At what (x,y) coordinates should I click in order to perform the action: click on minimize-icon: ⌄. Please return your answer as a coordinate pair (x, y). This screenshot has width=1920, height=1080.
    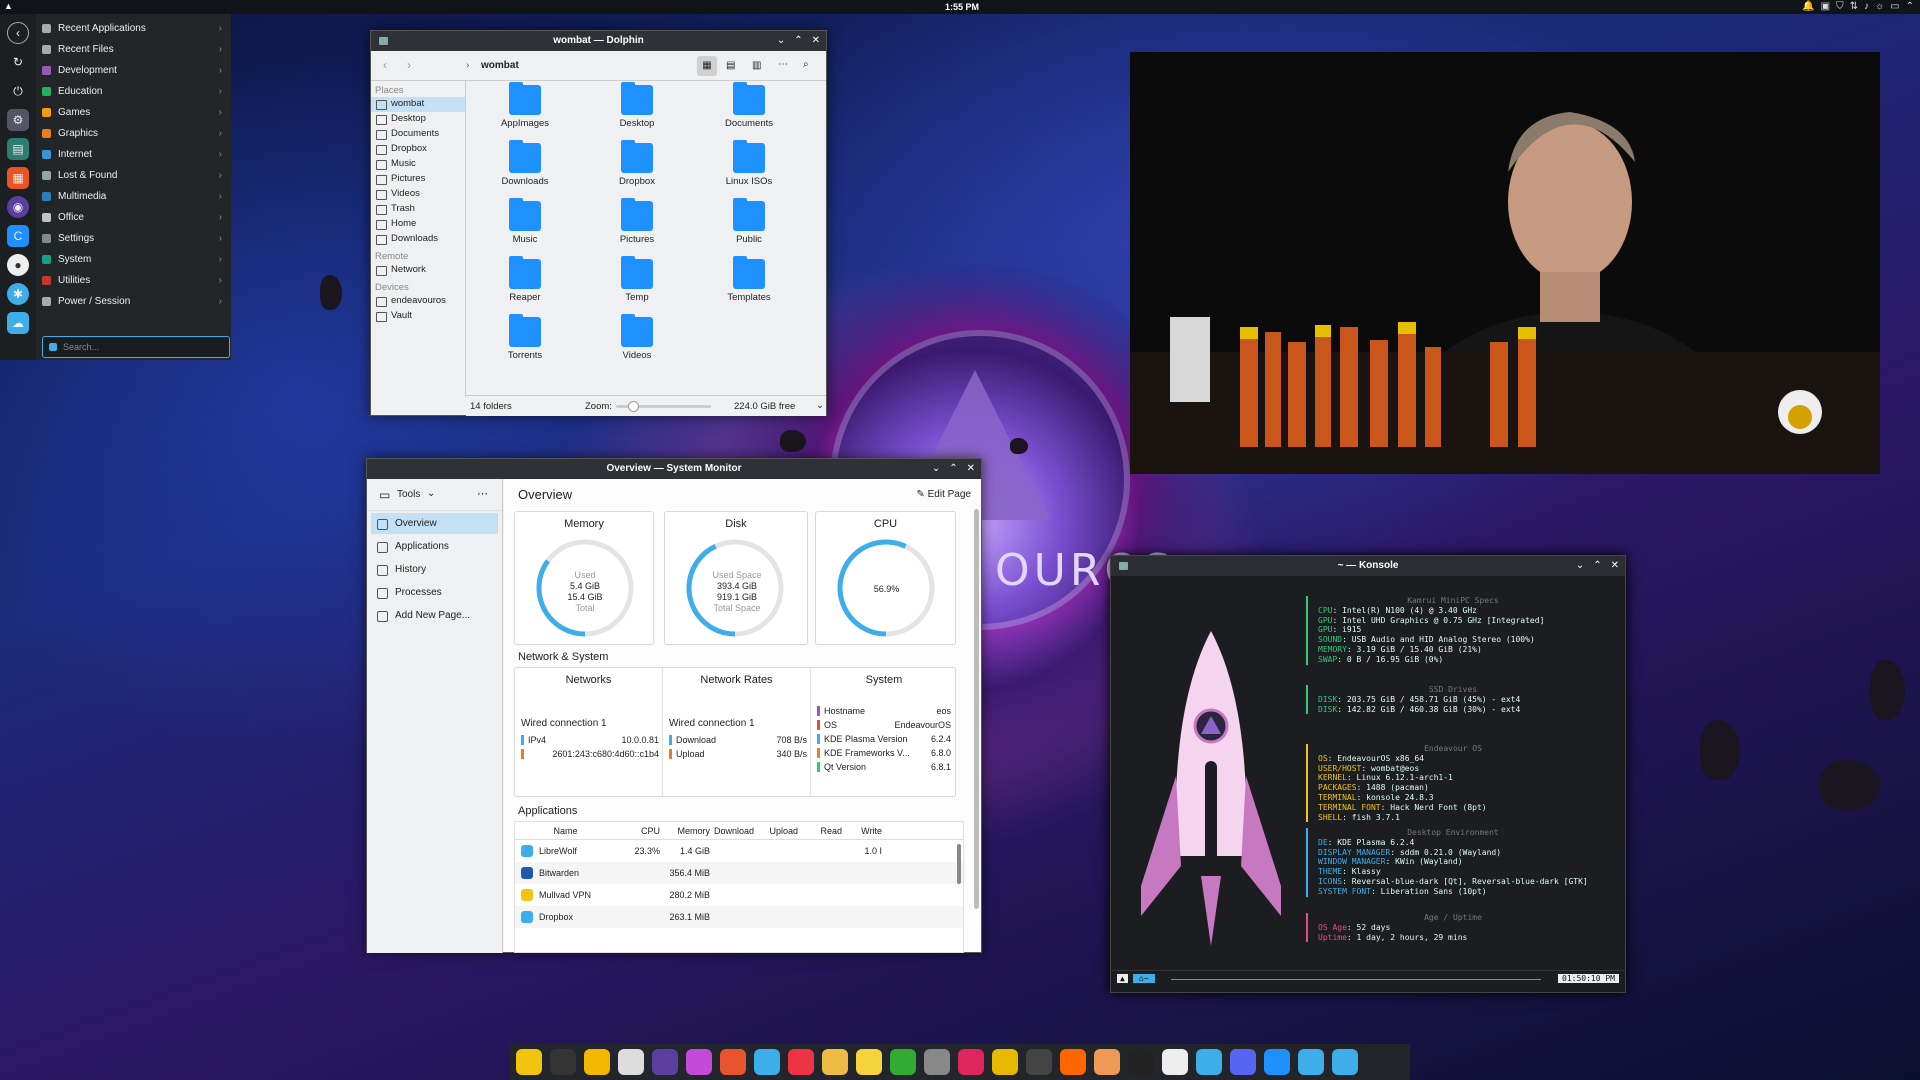
    Looking at the image, I should click on (1580, 566).